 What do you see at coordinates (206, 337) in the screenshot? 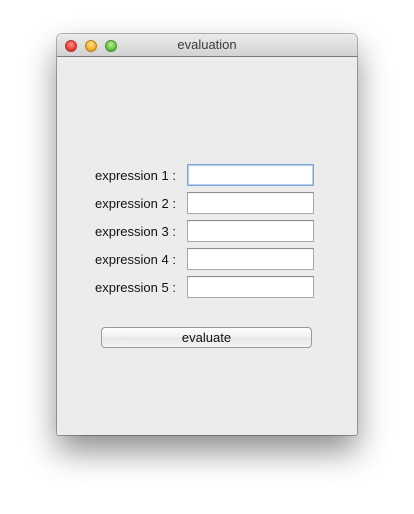
I see `evaluate-button: evaluate` at bounding box center [206, 337].